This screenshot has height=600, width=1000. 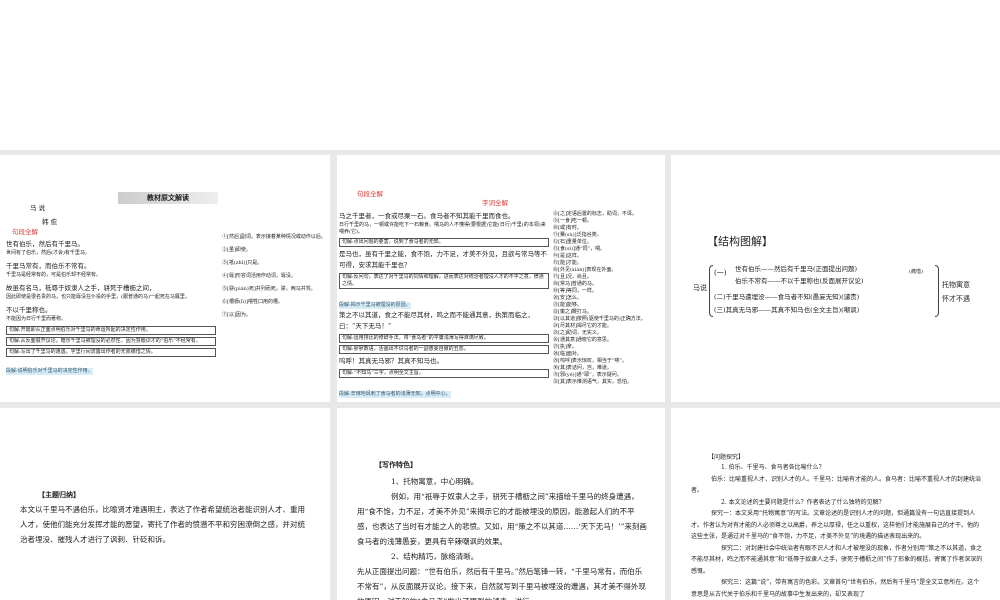 What do you see at coordinates (444, 242) in the screenshot?
I see `note-box: 句解:点出问题的要害，说到了食马者的无知。` at bounding box center [444, 242].